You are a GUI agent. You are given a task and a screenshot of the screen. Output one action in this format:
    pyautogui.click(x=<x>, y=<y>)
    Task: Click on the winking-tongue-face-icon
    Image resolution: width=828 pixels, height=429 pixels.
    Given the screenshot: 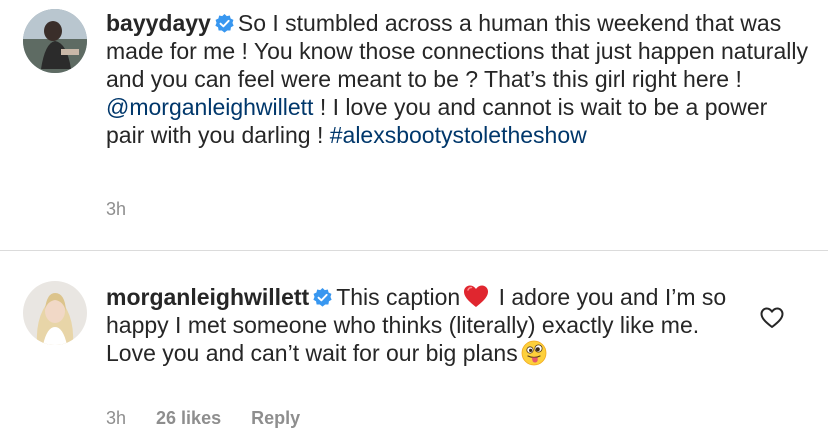 What is the action you would take?
    pyautogui.click(x=534, y=353)
    